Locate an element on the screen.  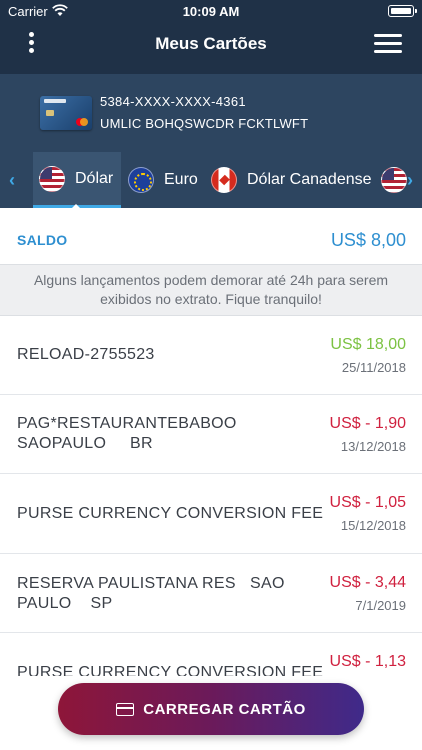
battery-icon is located at coordinates (402, 11).